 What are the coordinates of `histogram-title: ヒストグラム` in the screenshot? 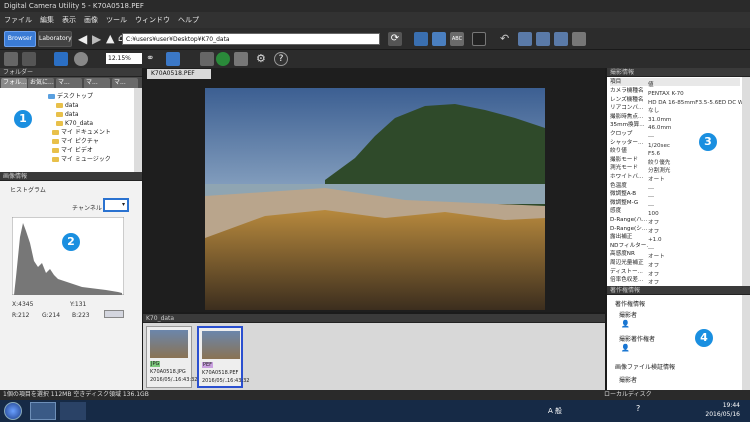 It's located at (28, 190).